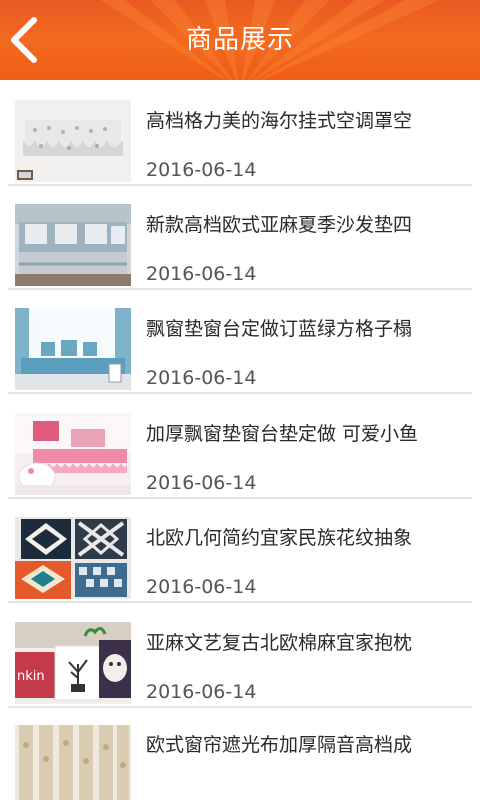 The image size is (480, 800). I want to click on product-item-7: 欧式窗帘遮光布加厚隔音高档成, so click(240, 760).